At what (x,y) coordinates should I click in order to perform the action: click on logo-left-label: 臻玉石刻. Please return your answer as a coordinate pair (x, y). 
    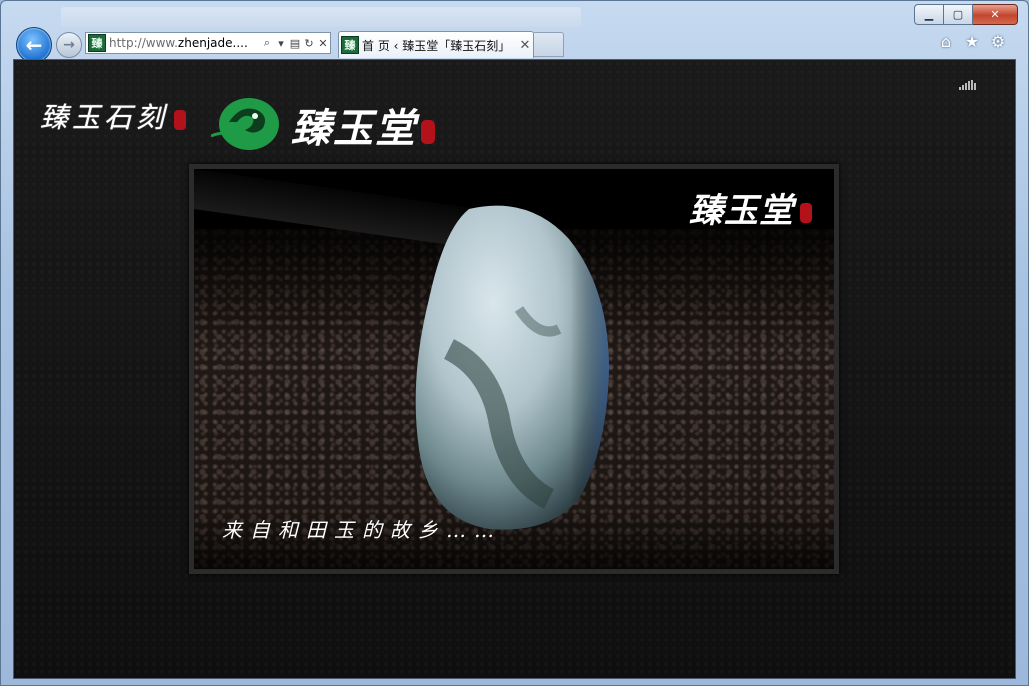
    Looking at the image, I should click on (104, 117).